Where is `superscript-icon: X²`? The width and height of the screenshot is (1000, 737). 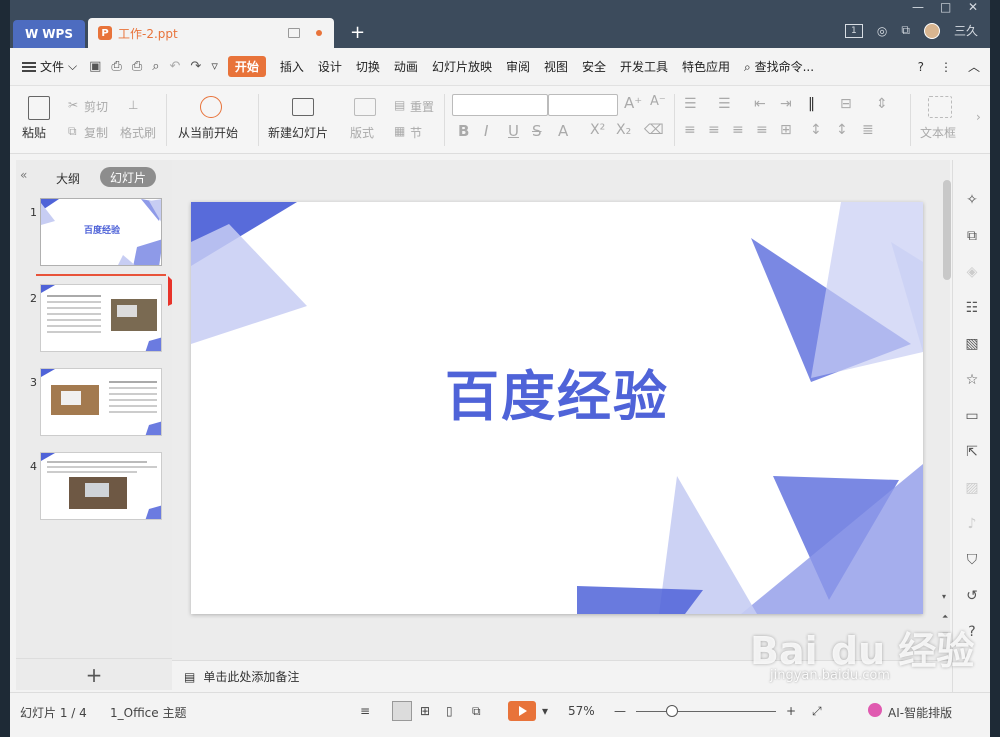
superscript-icon: X² is located at coordinates (597, 130).